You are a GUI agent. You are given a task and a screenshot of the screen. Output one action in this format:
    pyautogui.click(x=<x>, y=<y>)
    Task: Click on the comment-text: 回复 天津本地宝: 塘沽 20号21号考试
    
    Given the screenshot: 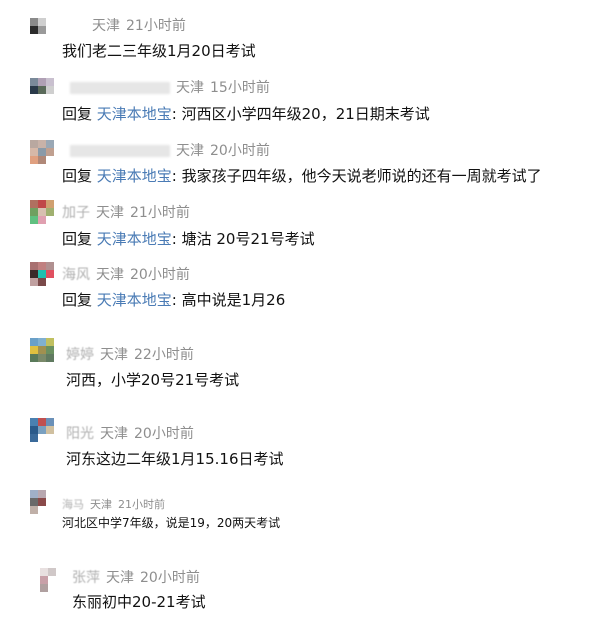 What is the action you would take?
    pyautogui.click(x=188, y=239)
    